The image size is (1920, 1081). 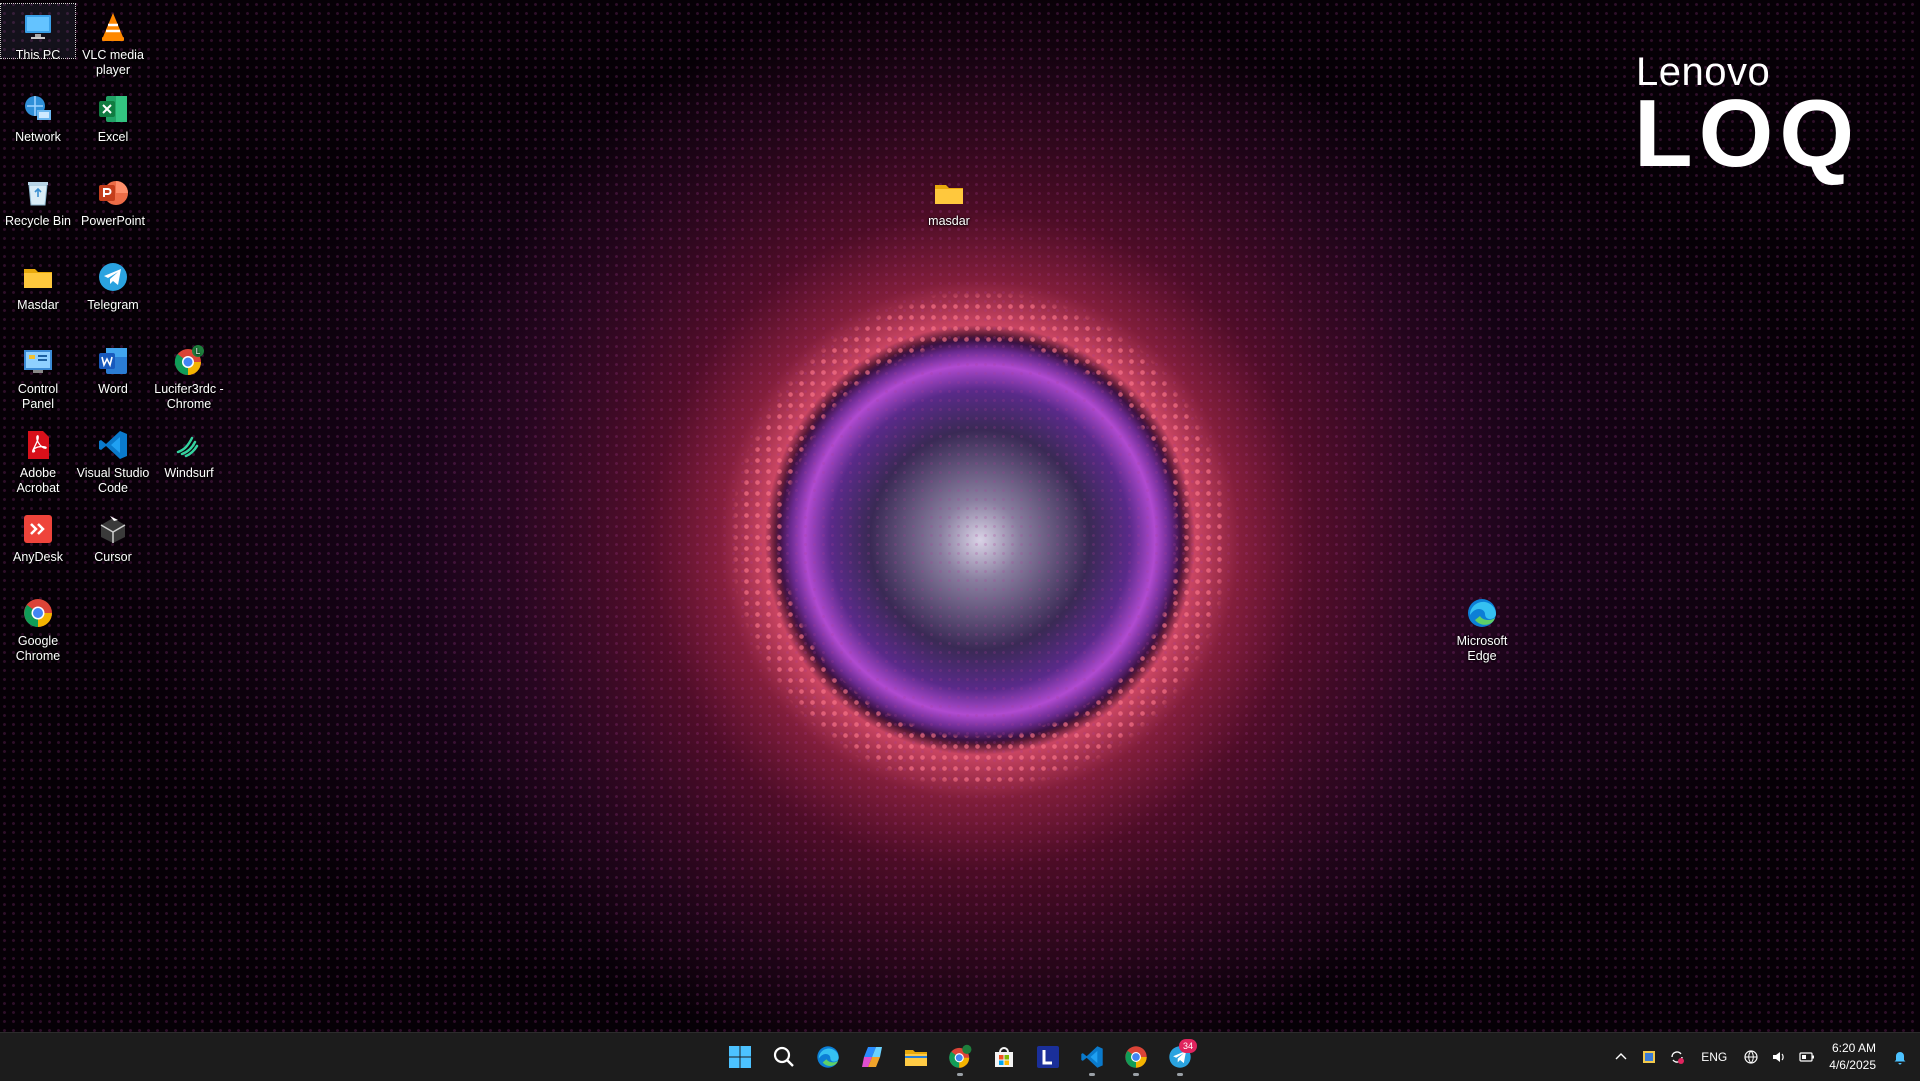 I want to click on battery-icon, so click(x=1807, y=1057).